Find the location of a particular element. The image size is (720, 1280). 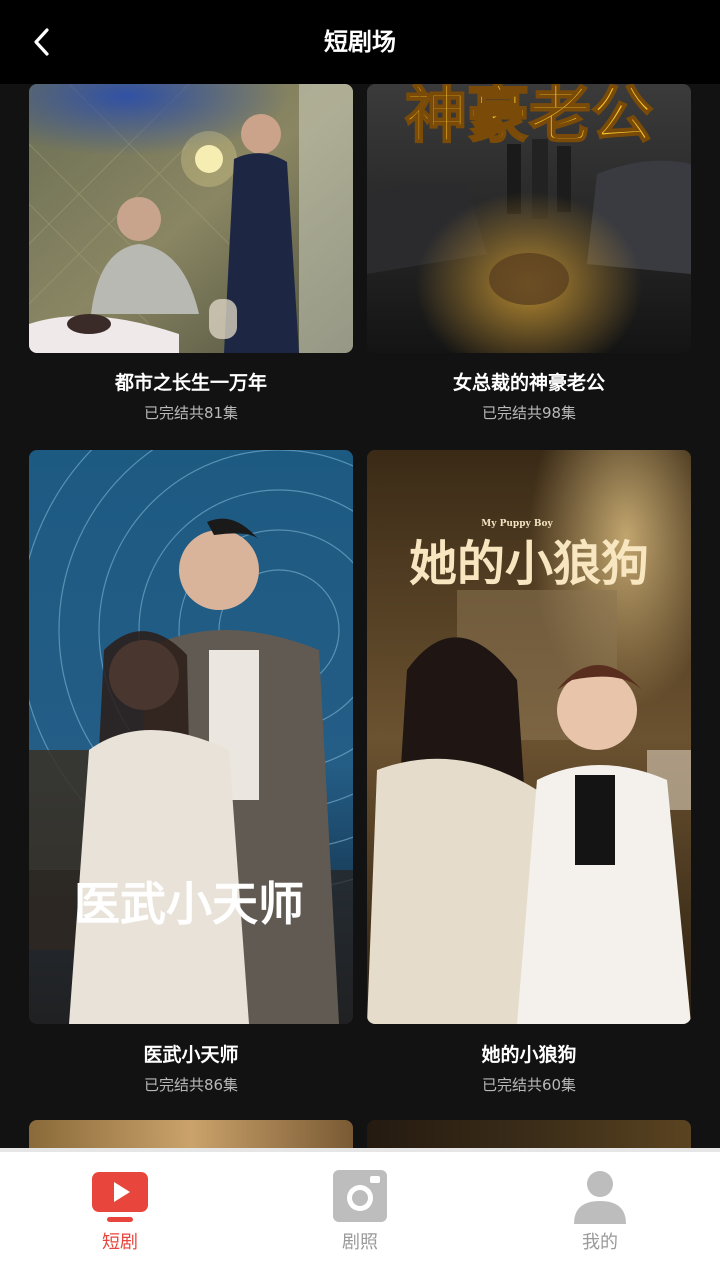

drama-episode-status: 已完结共60集 is located at coordinates (529, 1085).